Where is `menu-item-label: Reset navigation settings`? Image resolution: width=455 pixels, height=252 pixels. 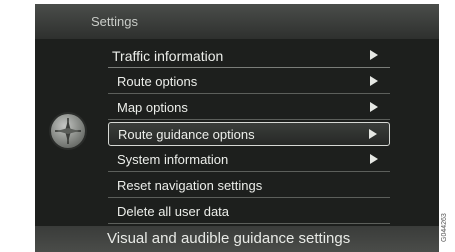
menu-item-label: Reset navigation settings is located at coordinates (190, 185).